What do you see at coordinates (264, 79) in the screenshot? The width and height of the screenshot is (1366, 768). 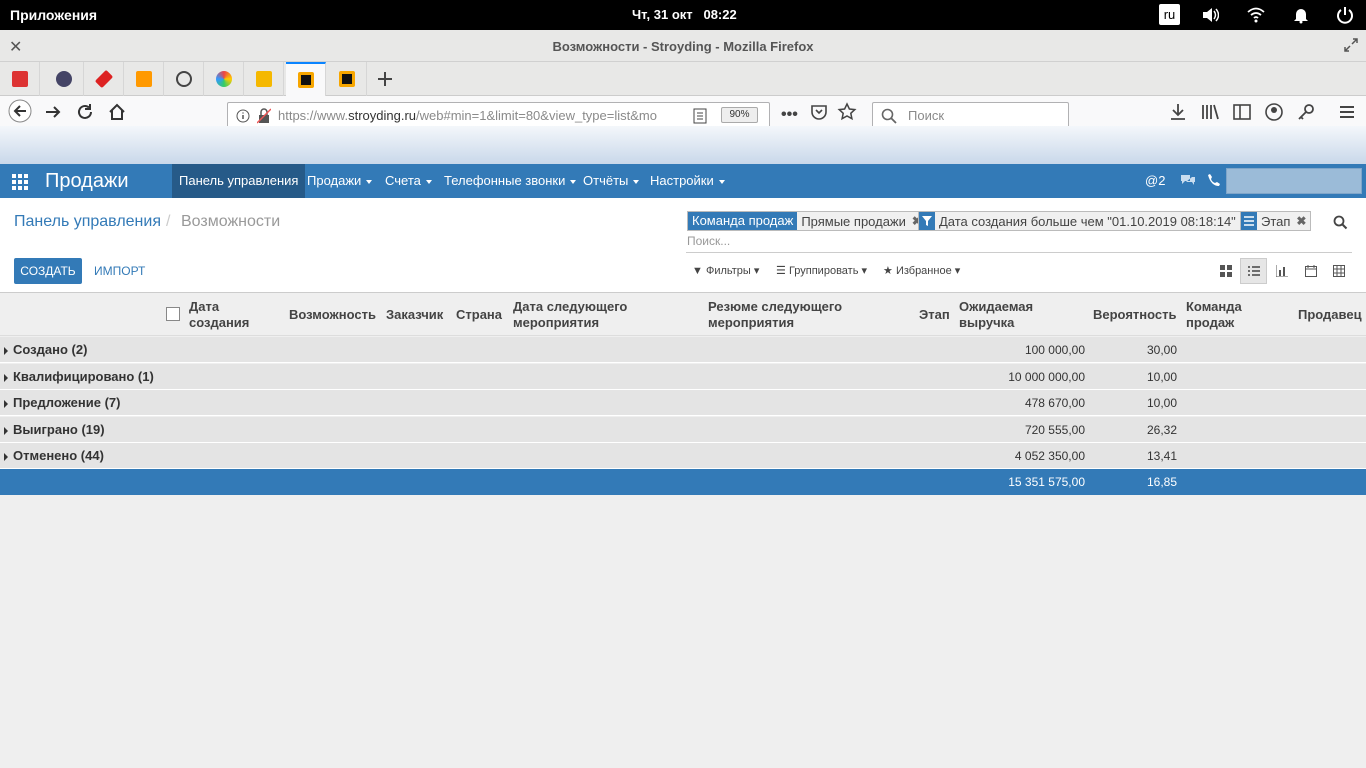 I see `tab-mail` at bounding box center [264, 79].